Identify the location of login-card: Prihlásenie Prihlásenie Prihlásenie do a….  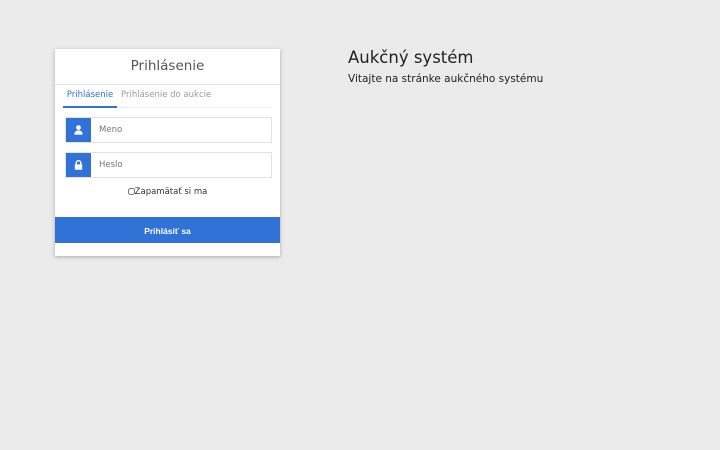
(167, 152).